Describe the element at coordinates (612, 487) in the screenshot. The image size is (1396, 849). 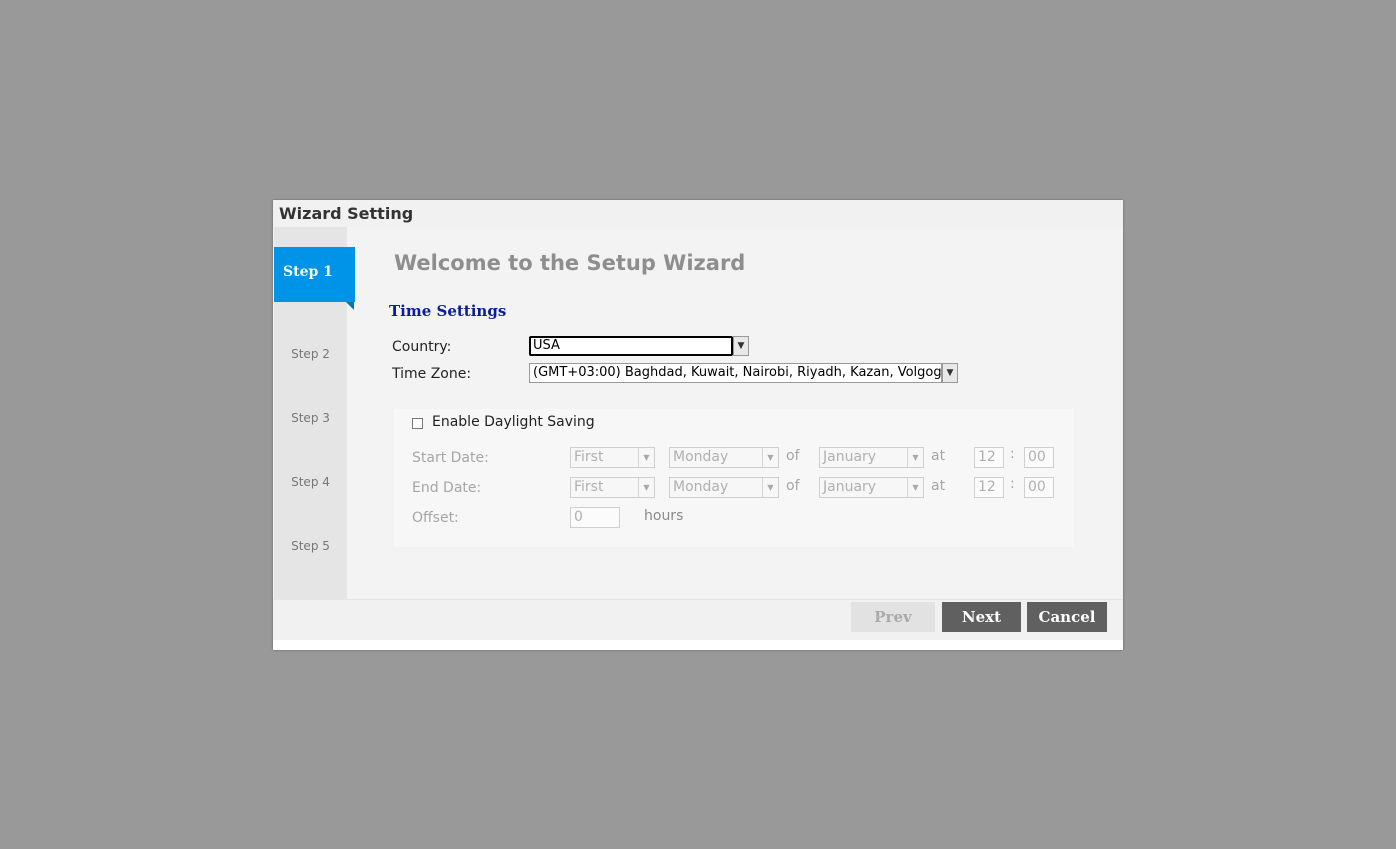
I see `end-week-select: First ▼` at that location.